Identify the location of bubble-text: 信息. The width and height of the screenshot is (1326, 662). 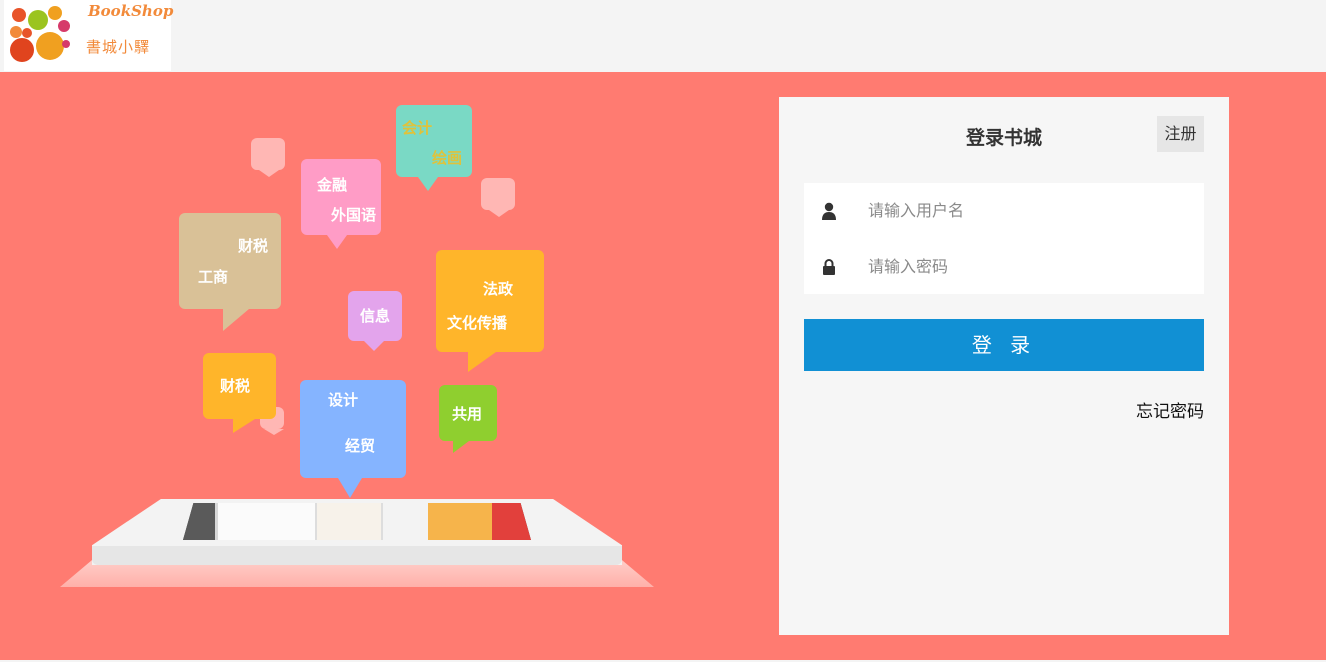
(375, 316).